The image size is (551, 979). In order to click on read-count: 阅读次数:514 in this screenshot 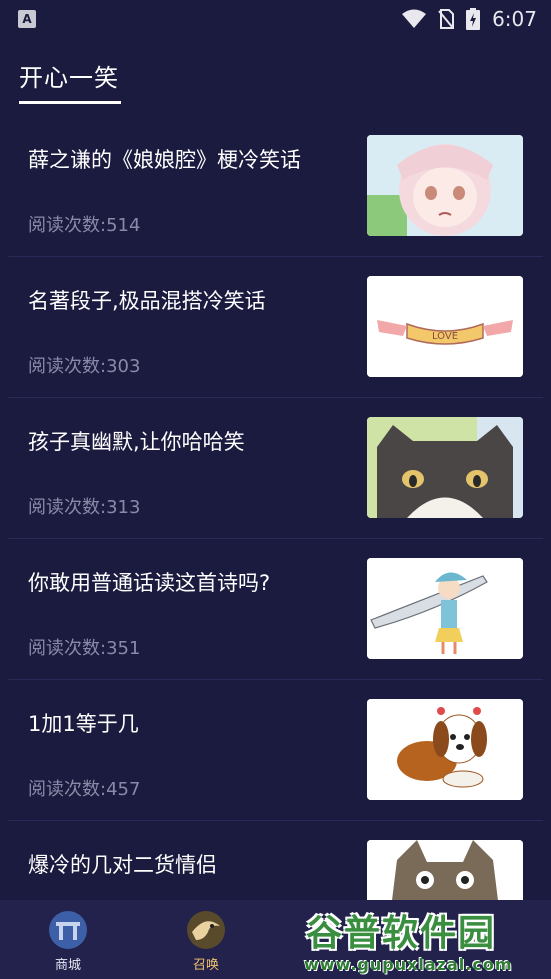, I will do `click(84, 225)`.